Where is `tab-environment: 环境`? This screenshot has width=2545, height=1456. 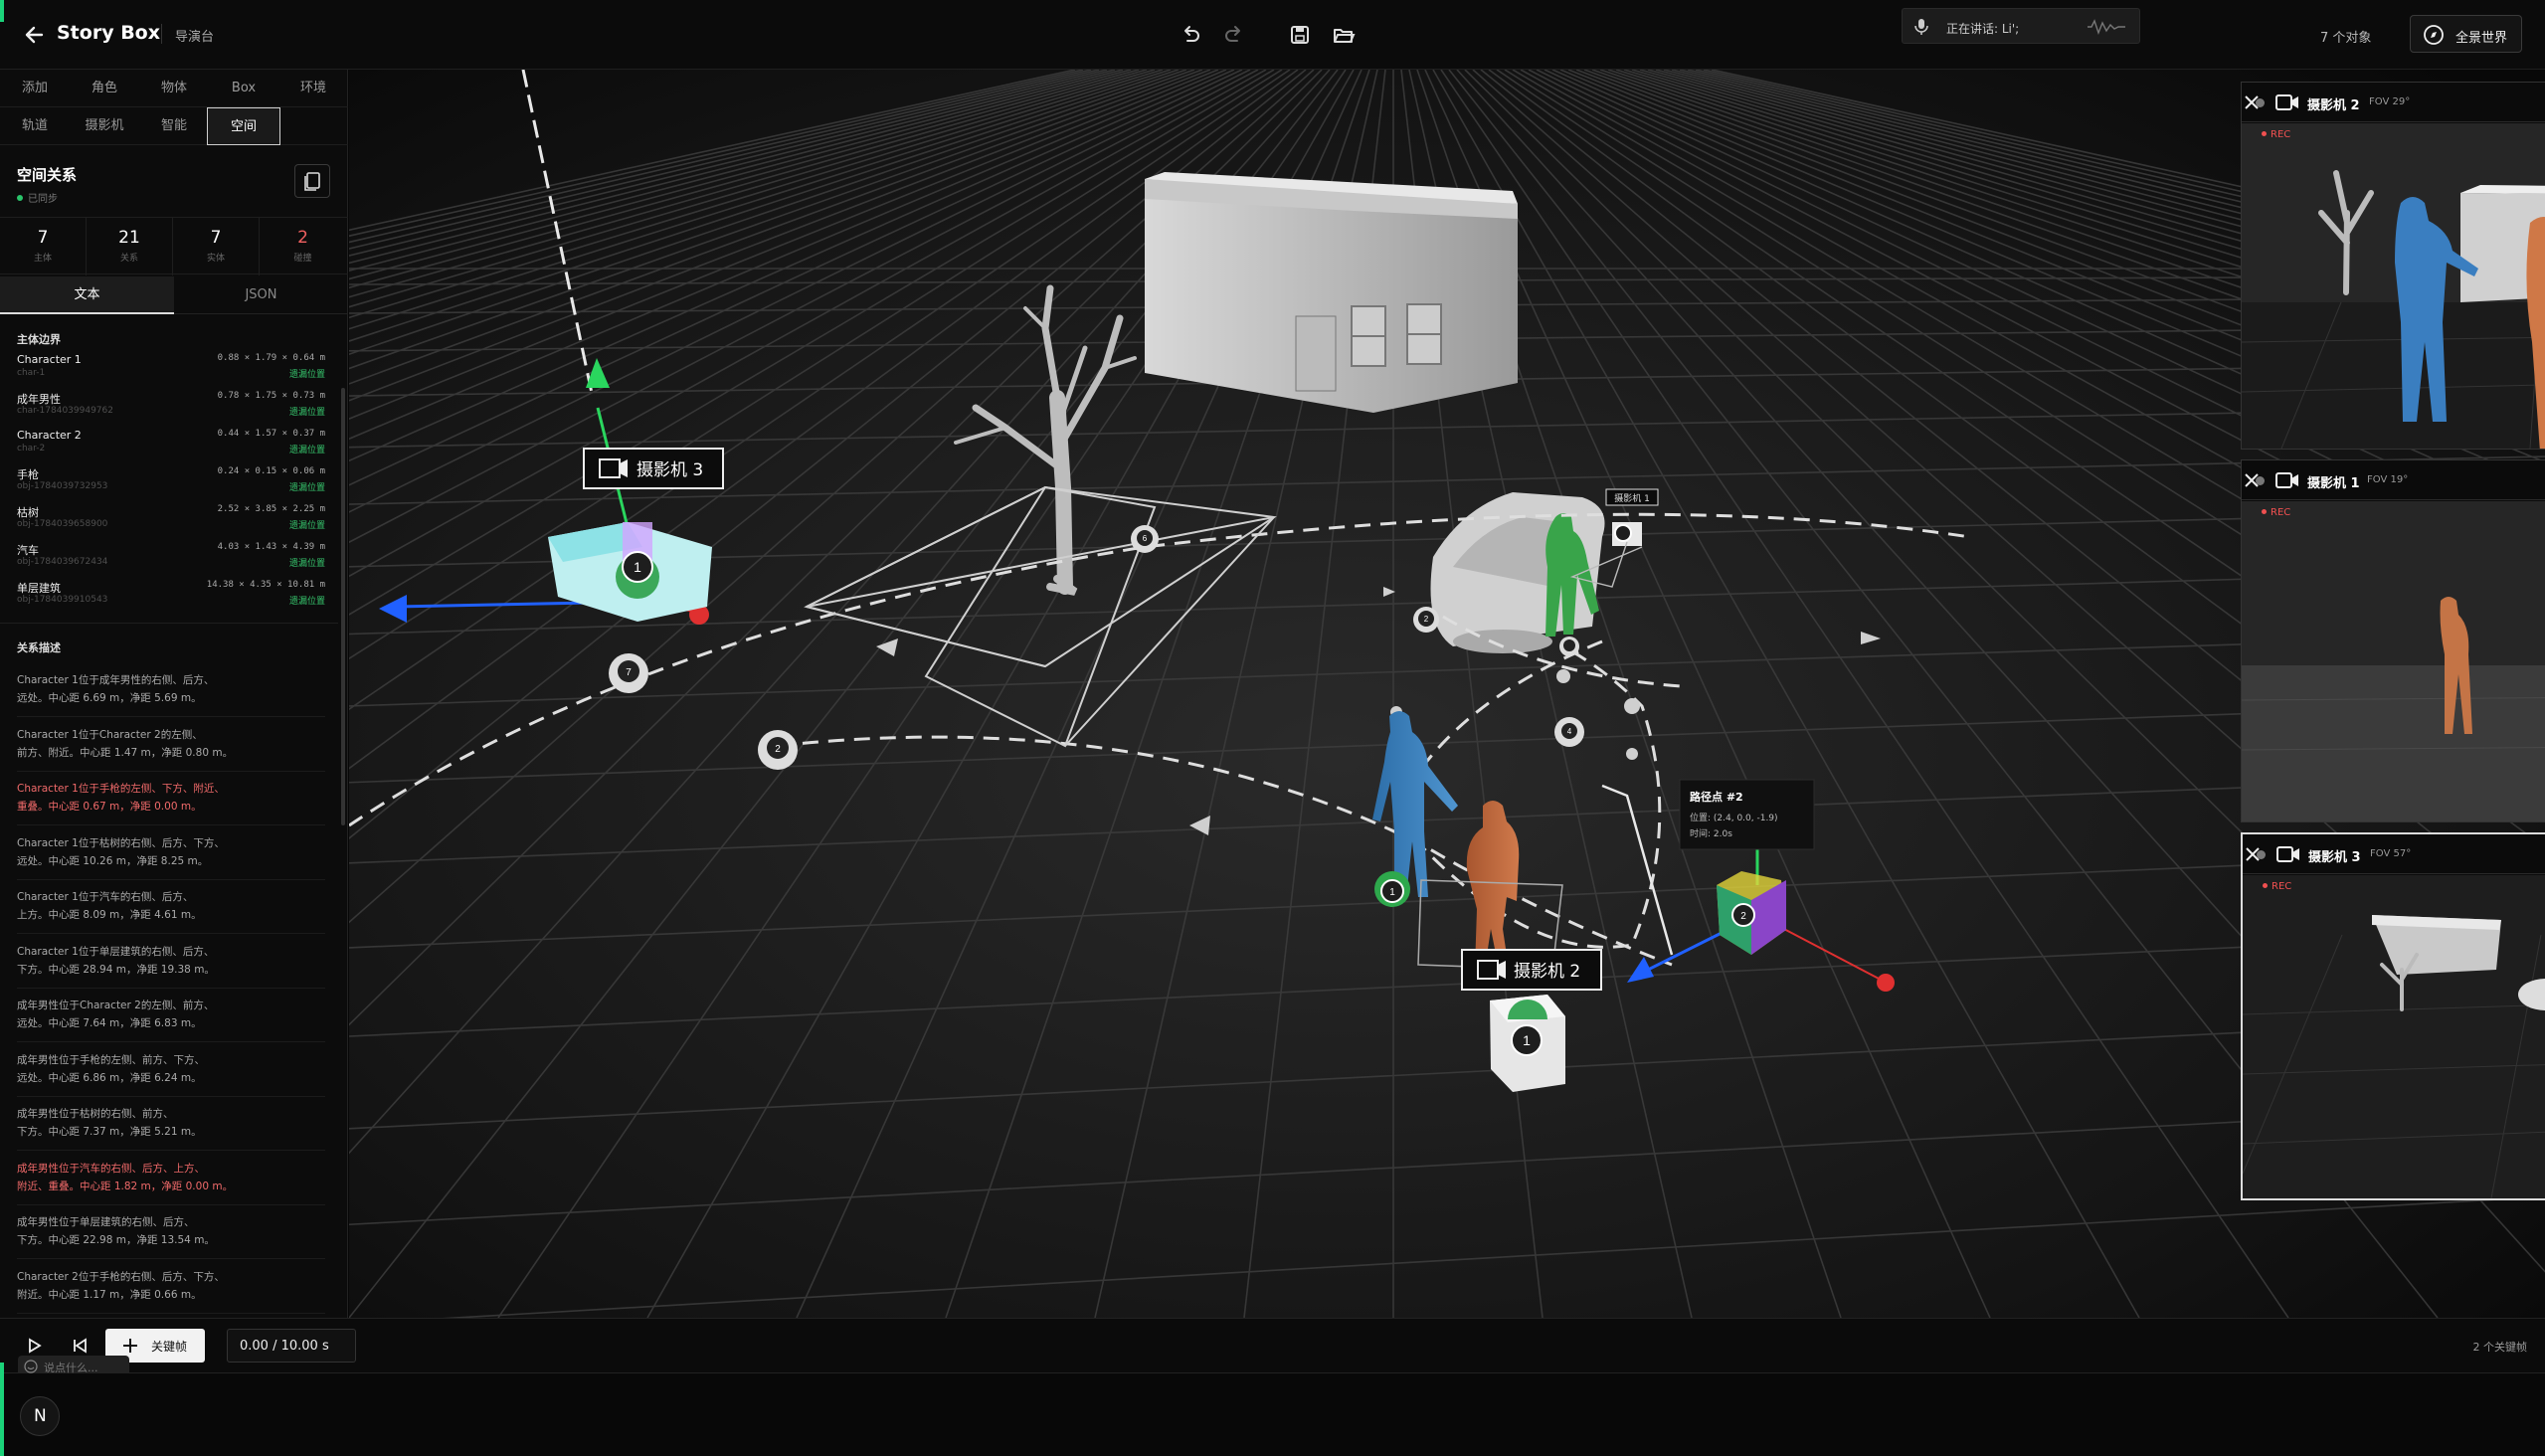
tab-environment: 环境 is located at coordinates (313, 88).